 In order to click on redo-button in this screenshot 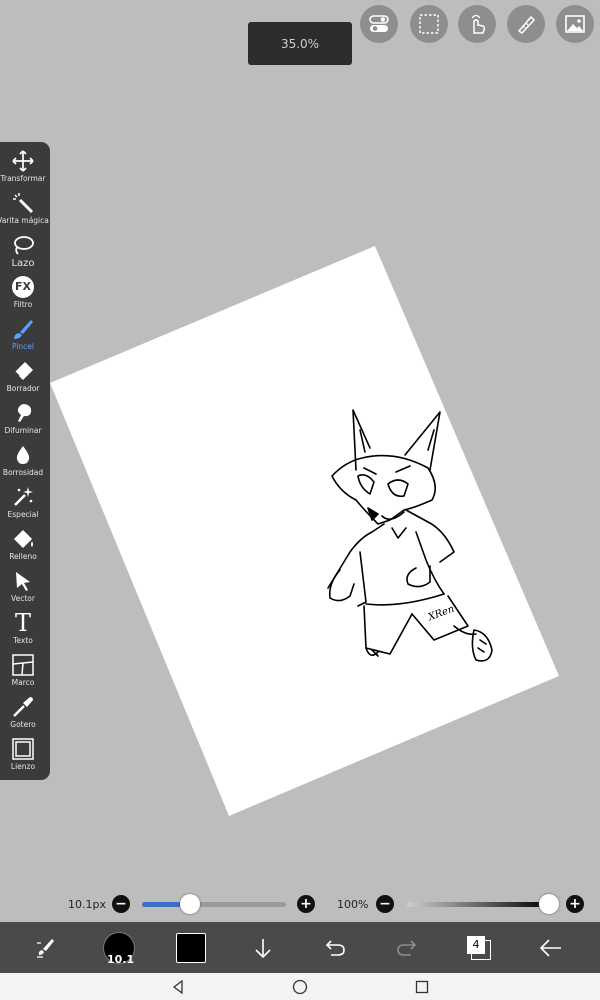, I will do `click(407, 947)`.